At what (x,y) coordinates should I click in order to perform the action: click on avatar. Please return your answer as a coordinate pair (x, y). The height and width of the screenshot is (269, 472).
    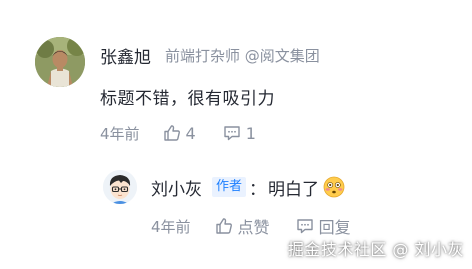
    Looking at the image, I should click on (60, 62).